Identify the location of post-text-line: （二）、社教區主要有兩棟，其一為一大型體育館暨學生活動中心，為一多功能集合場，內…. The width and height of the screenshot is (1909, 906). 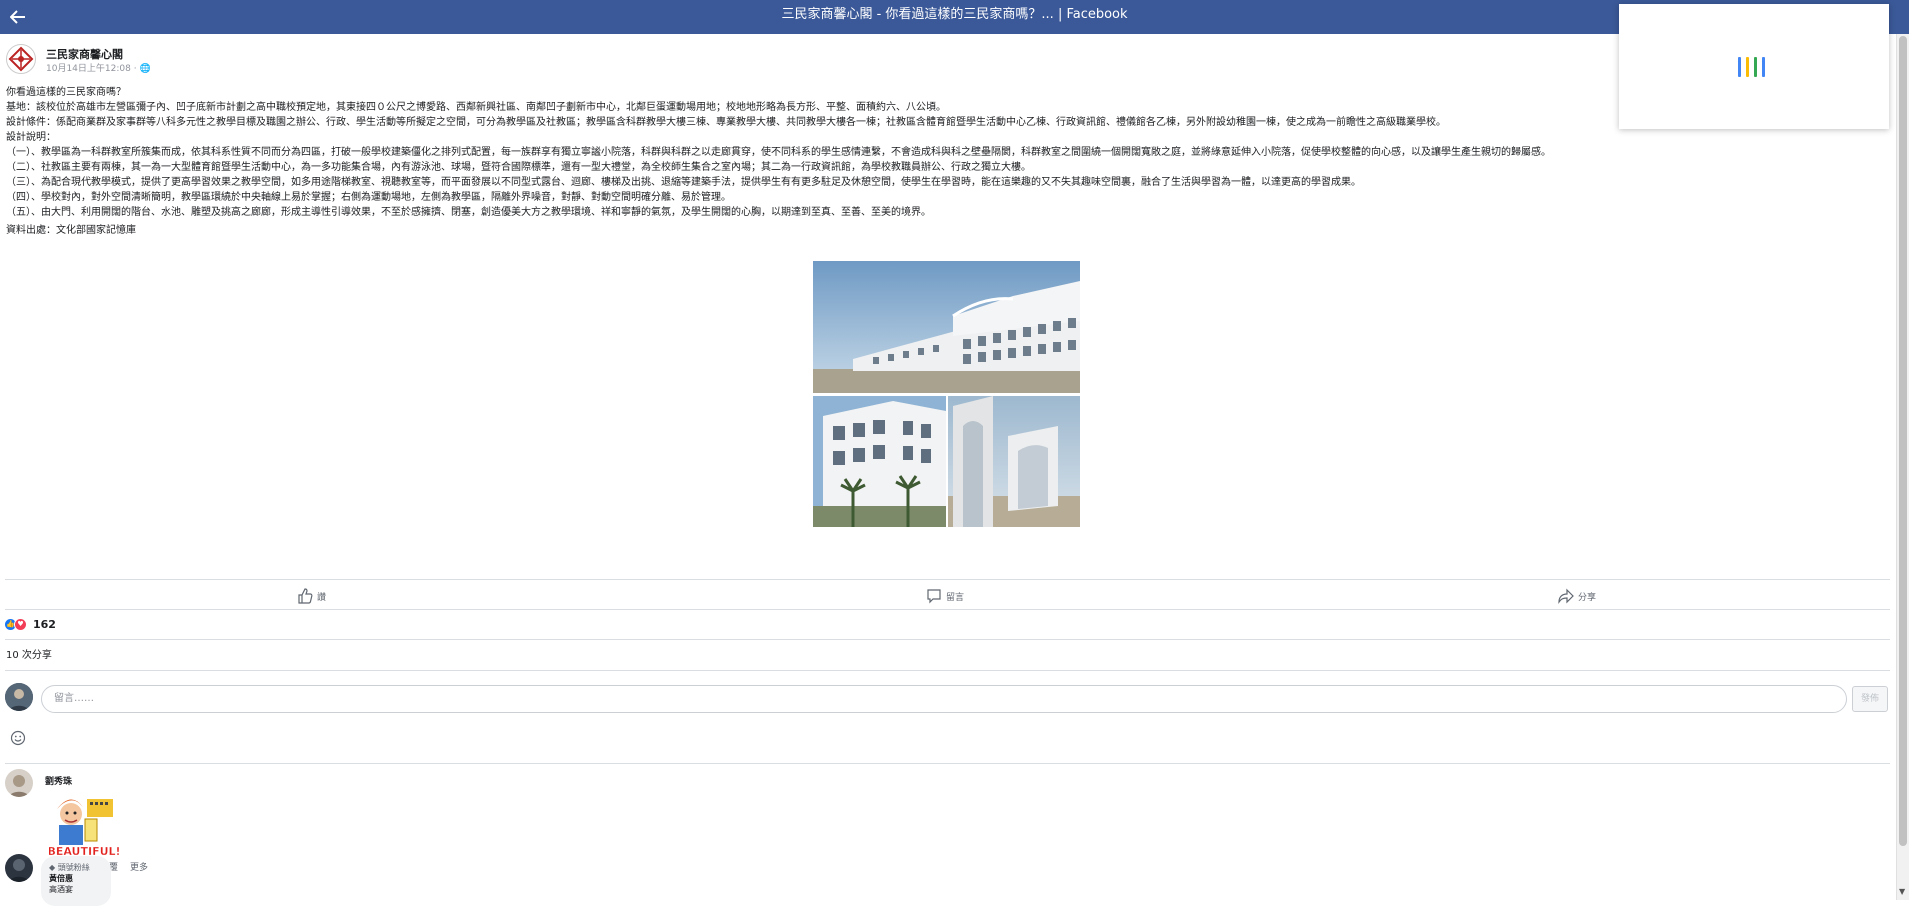
(518, 167).